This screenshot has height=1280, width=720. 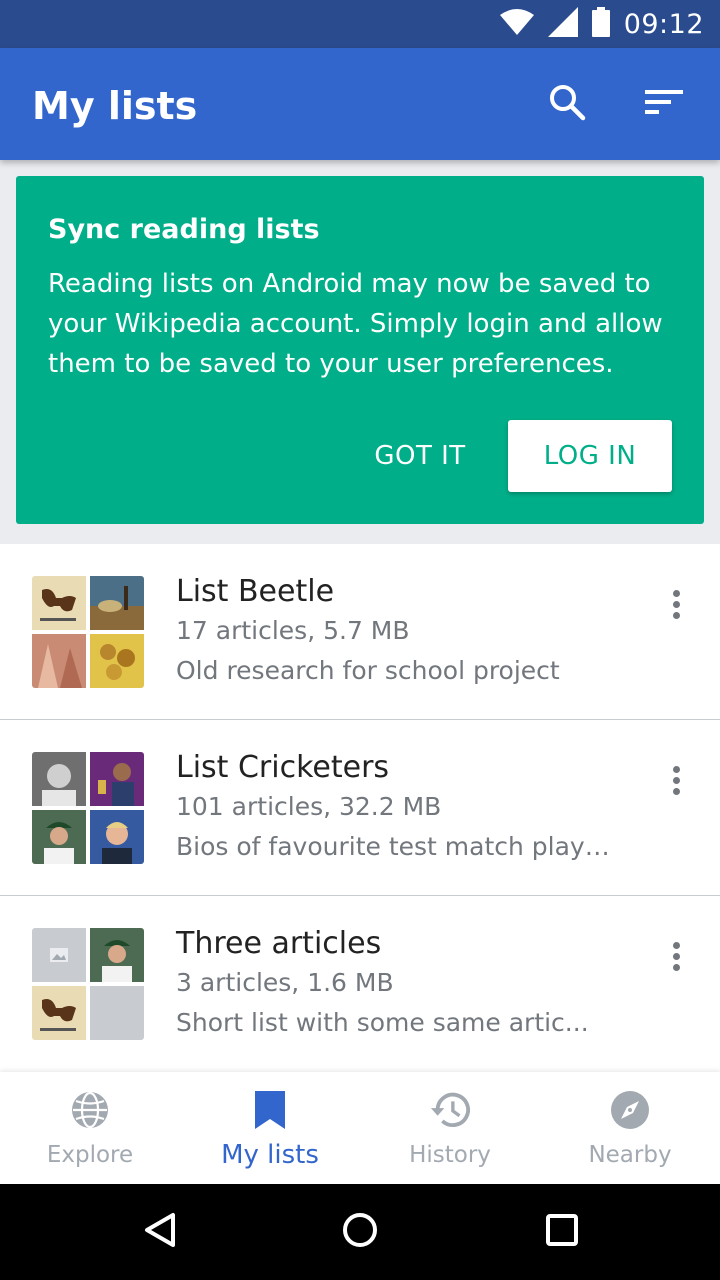 I want to click on thumbnail-portrait-blond, so click(x=117, y=837).